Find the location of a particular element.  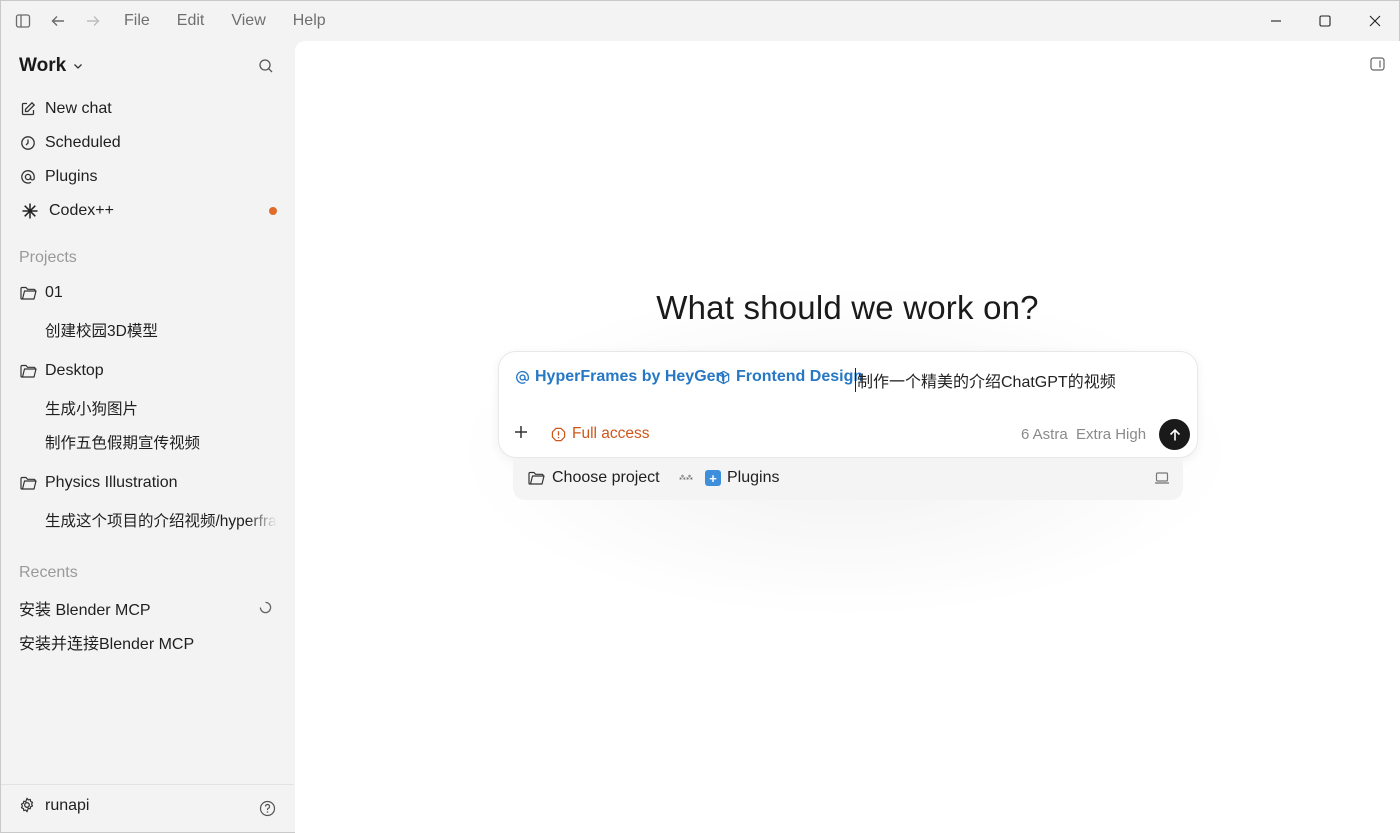

recent-label: 安装 Blender MCP is located at coordinates (85, 610).